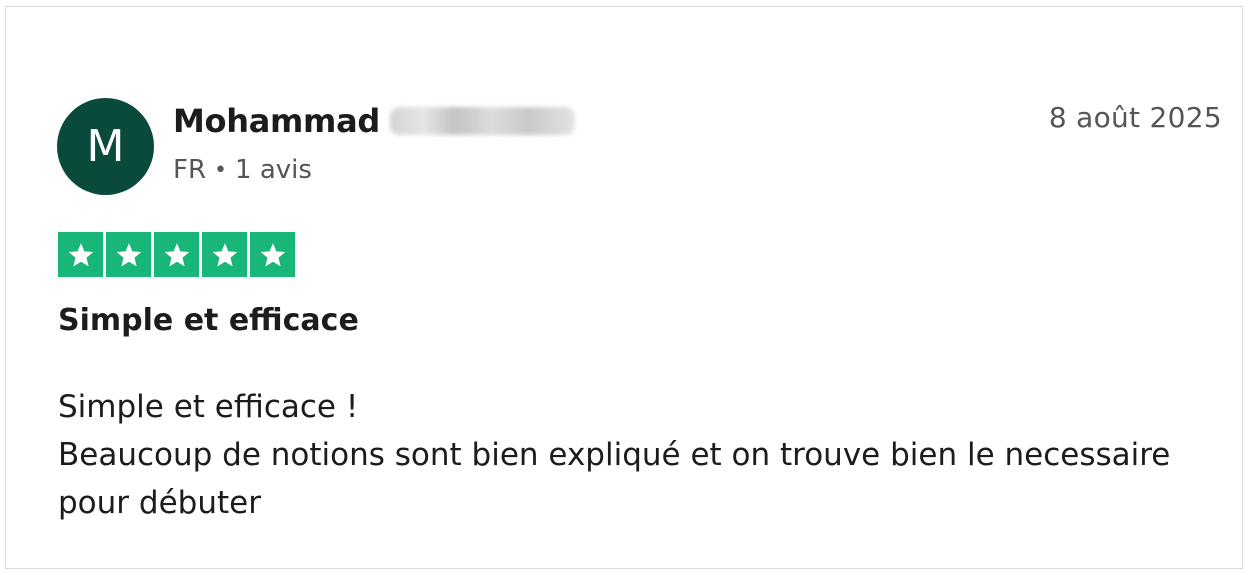 Image resolution: width=1250 pixels, height=575 pixels. What do you see at coordinates (273, 170) in the screenshot?
I see `reviewer-review-count: 1 avis` at bounding box center [273, 170].